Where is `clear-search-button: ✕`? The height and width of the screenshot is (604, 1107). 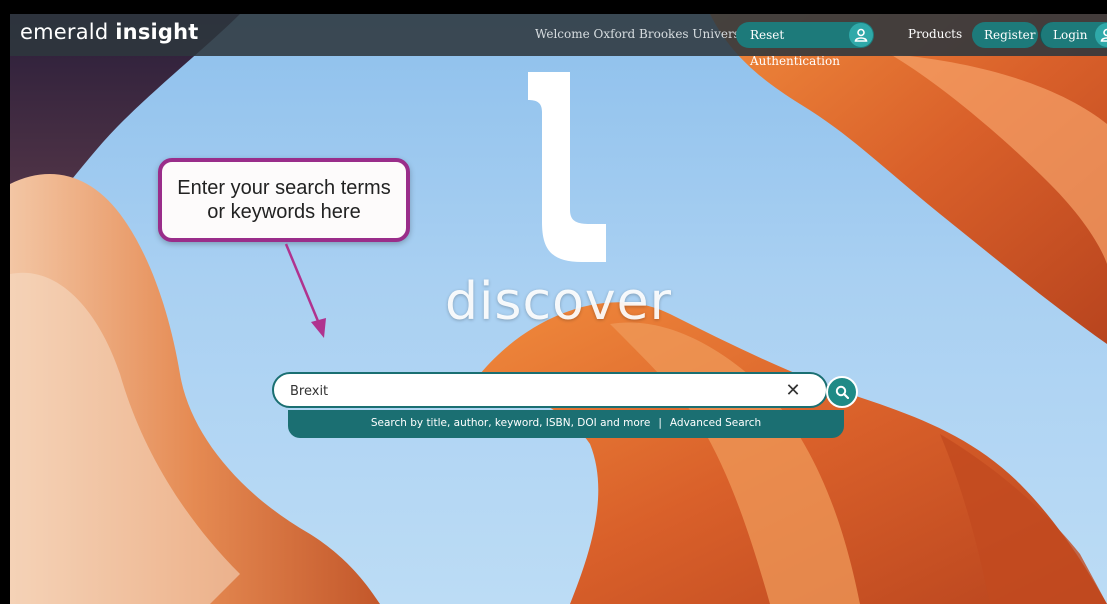
clear-search-button: ✕ is located at coordinates (793, 391).